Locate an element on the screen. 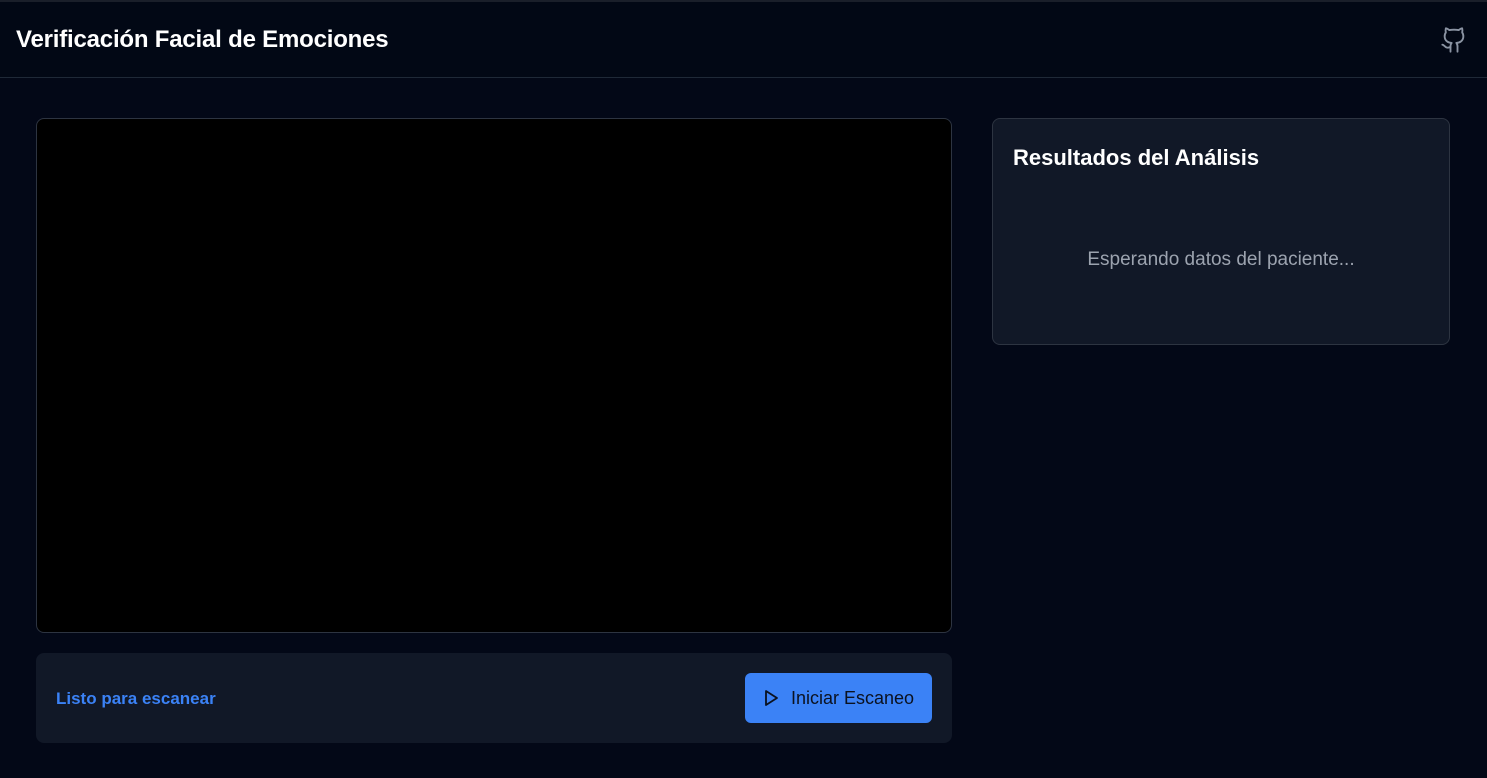  github-icon is located at coordinates (1454, 42).